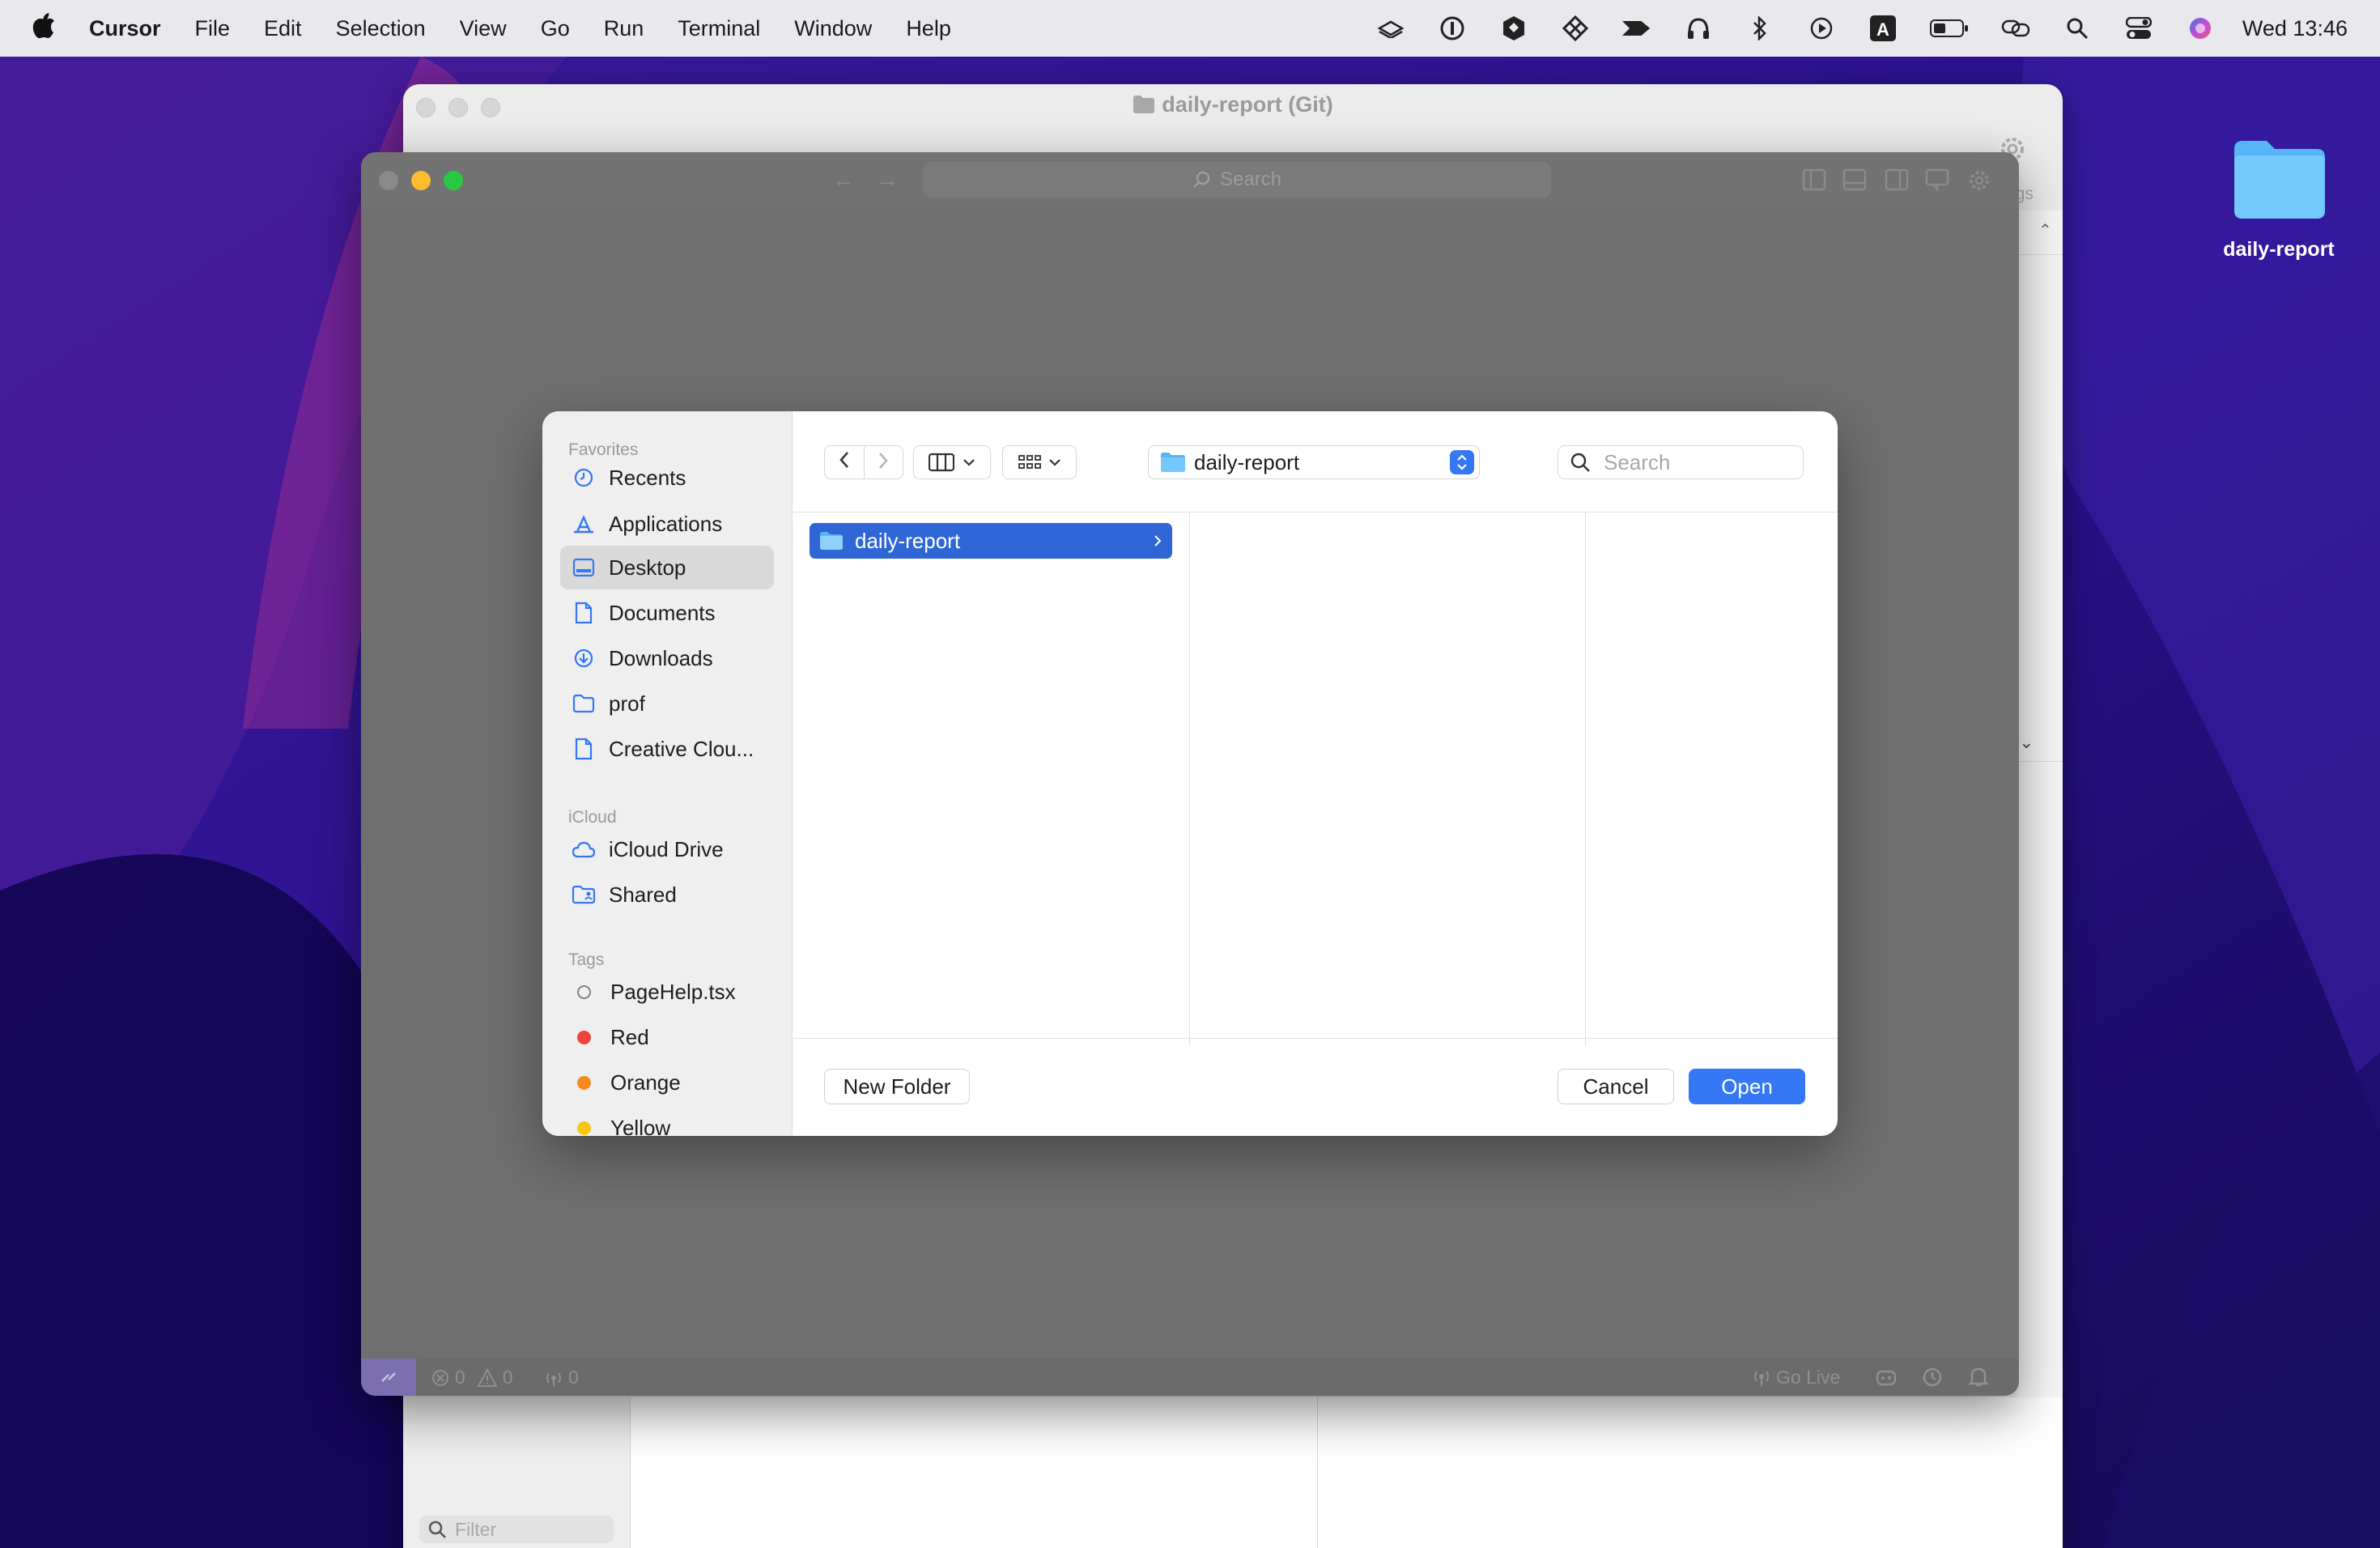  I want to click on yellow-tag-dot-icon, so click(584, 1128).